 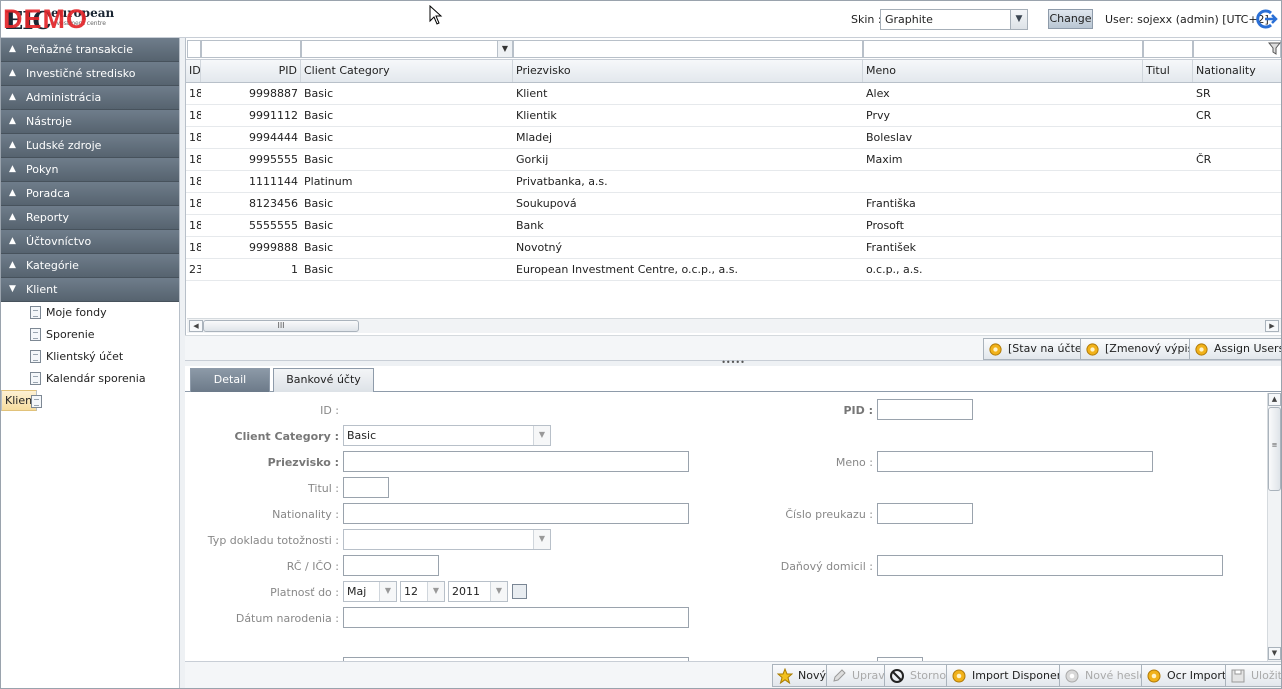 I want to click on scroll-left-icon: ◀, so click(x=196, y=326).